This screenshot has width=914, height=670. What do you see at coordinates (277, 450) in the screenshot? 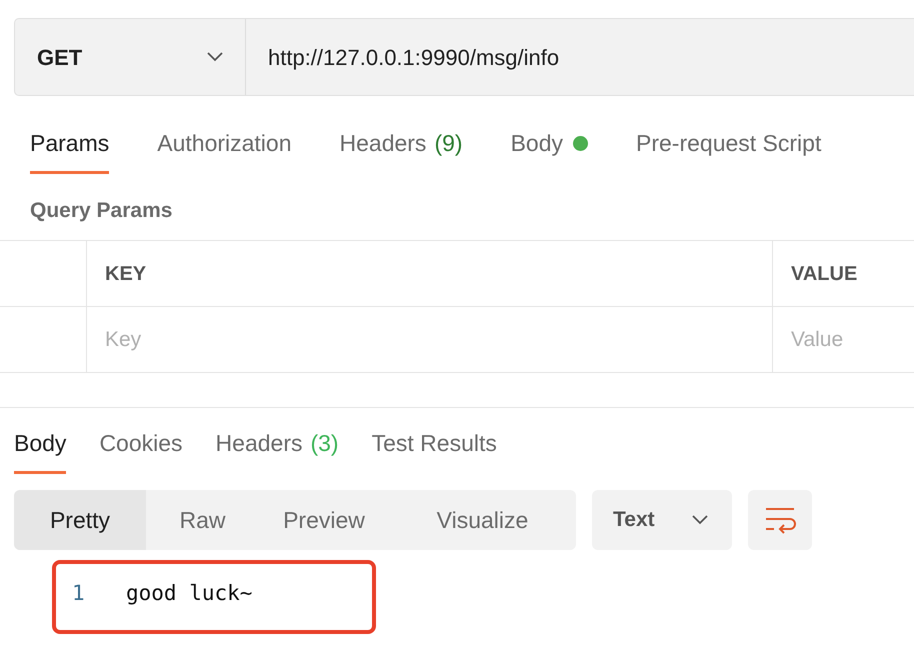
I see `tab: Headers (3)` at bounding box center [277, 450].